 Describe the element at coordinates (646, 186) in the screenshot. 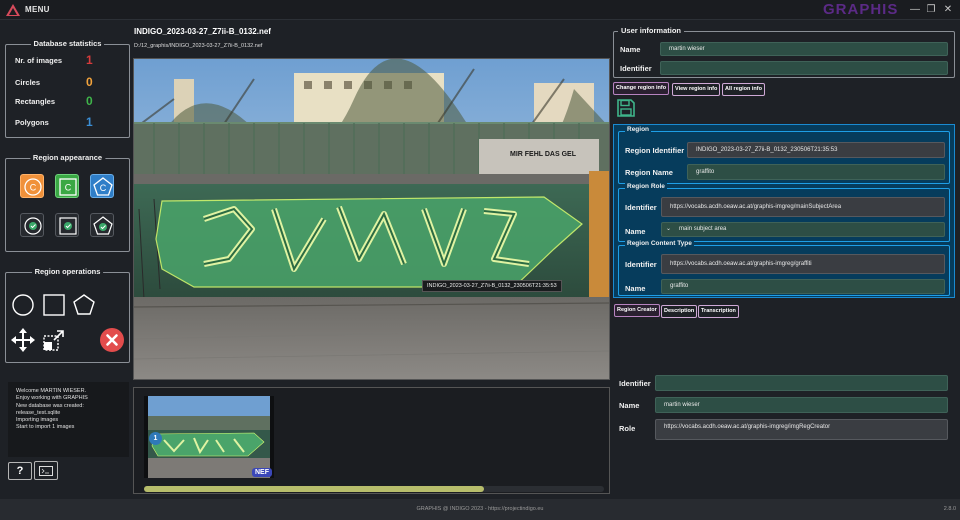

I see `section-title: Region Role` at that location.